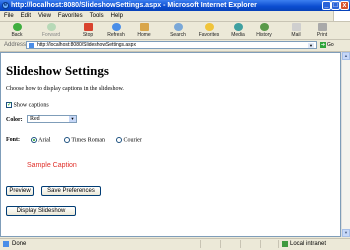  What do you see at coordinates (326, 5) in the screenshot?
I see `minimize-button: _` at bounding box center [326, 5].